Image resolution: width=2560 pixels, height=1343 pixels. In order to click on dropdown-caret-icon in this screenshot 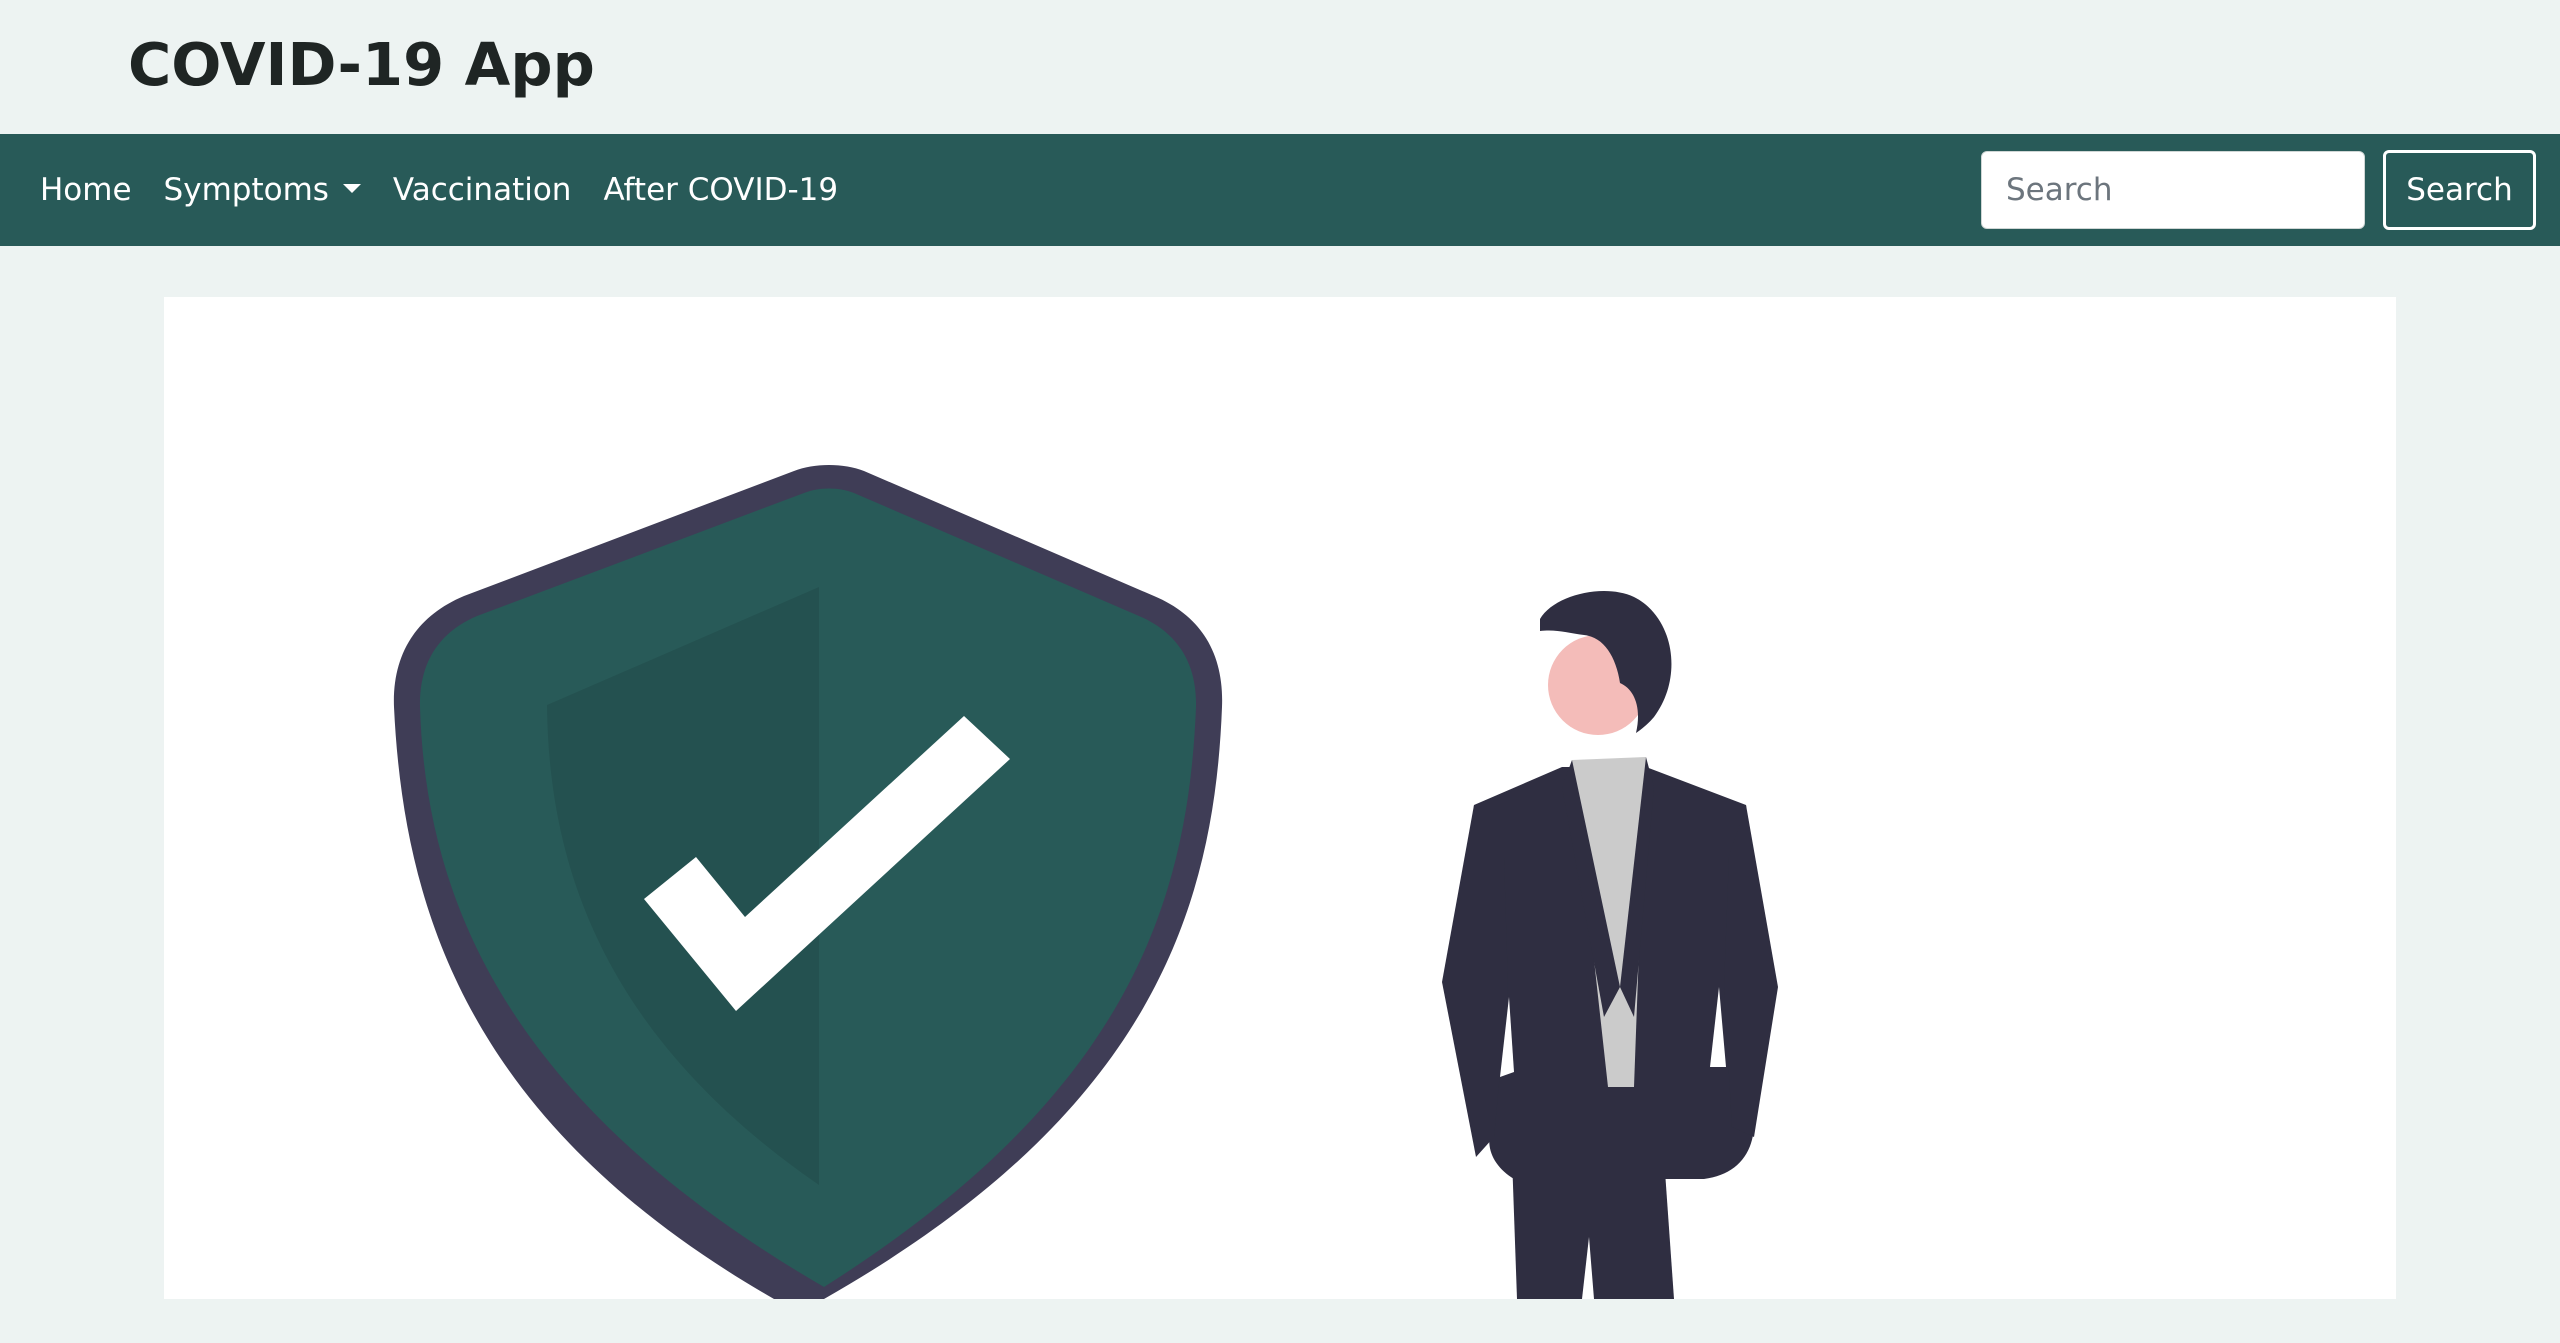, I will do `click(351, 188)`.